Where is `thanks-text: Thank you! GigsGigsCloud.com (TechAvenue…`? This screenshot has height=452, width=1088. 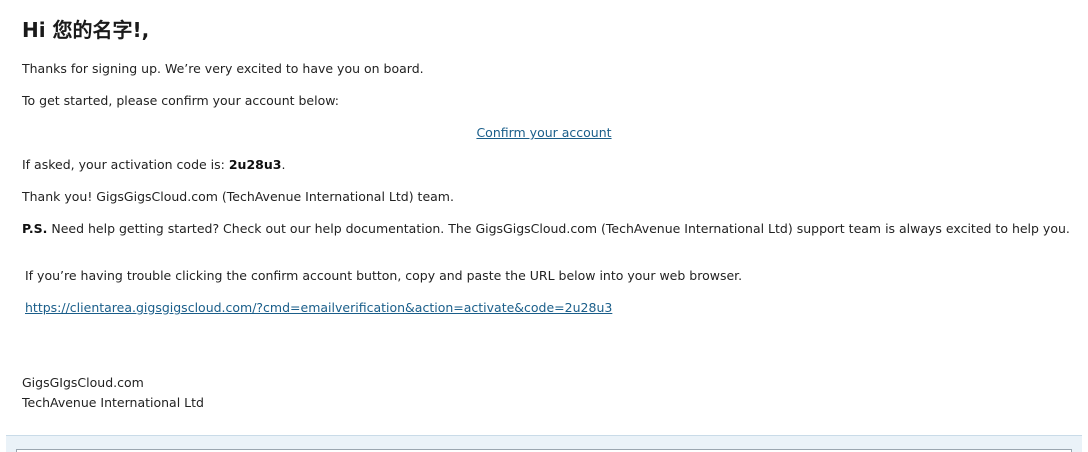
thanks-text: Thank you! GigsGigsCloud.com (TechAvenue… is located at coordinates (238, 196).